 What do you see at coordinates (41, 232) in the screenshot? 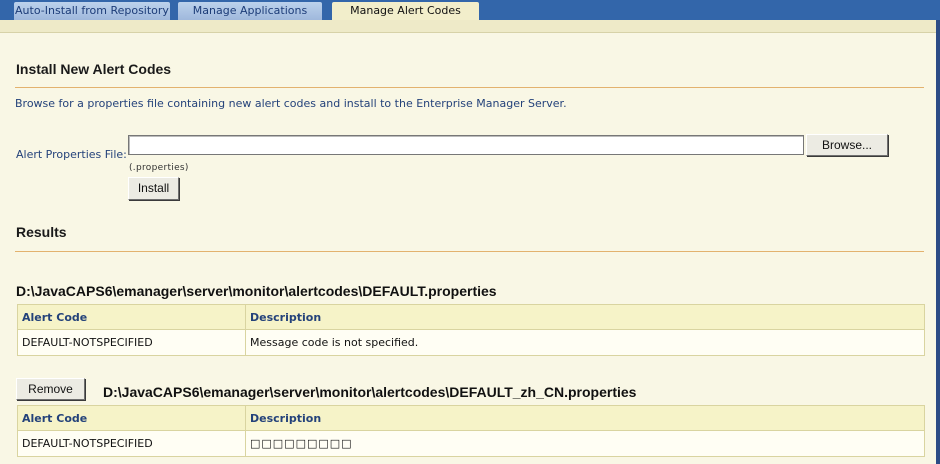
I see `results-heading: Results` at bounding box center [41, 232].